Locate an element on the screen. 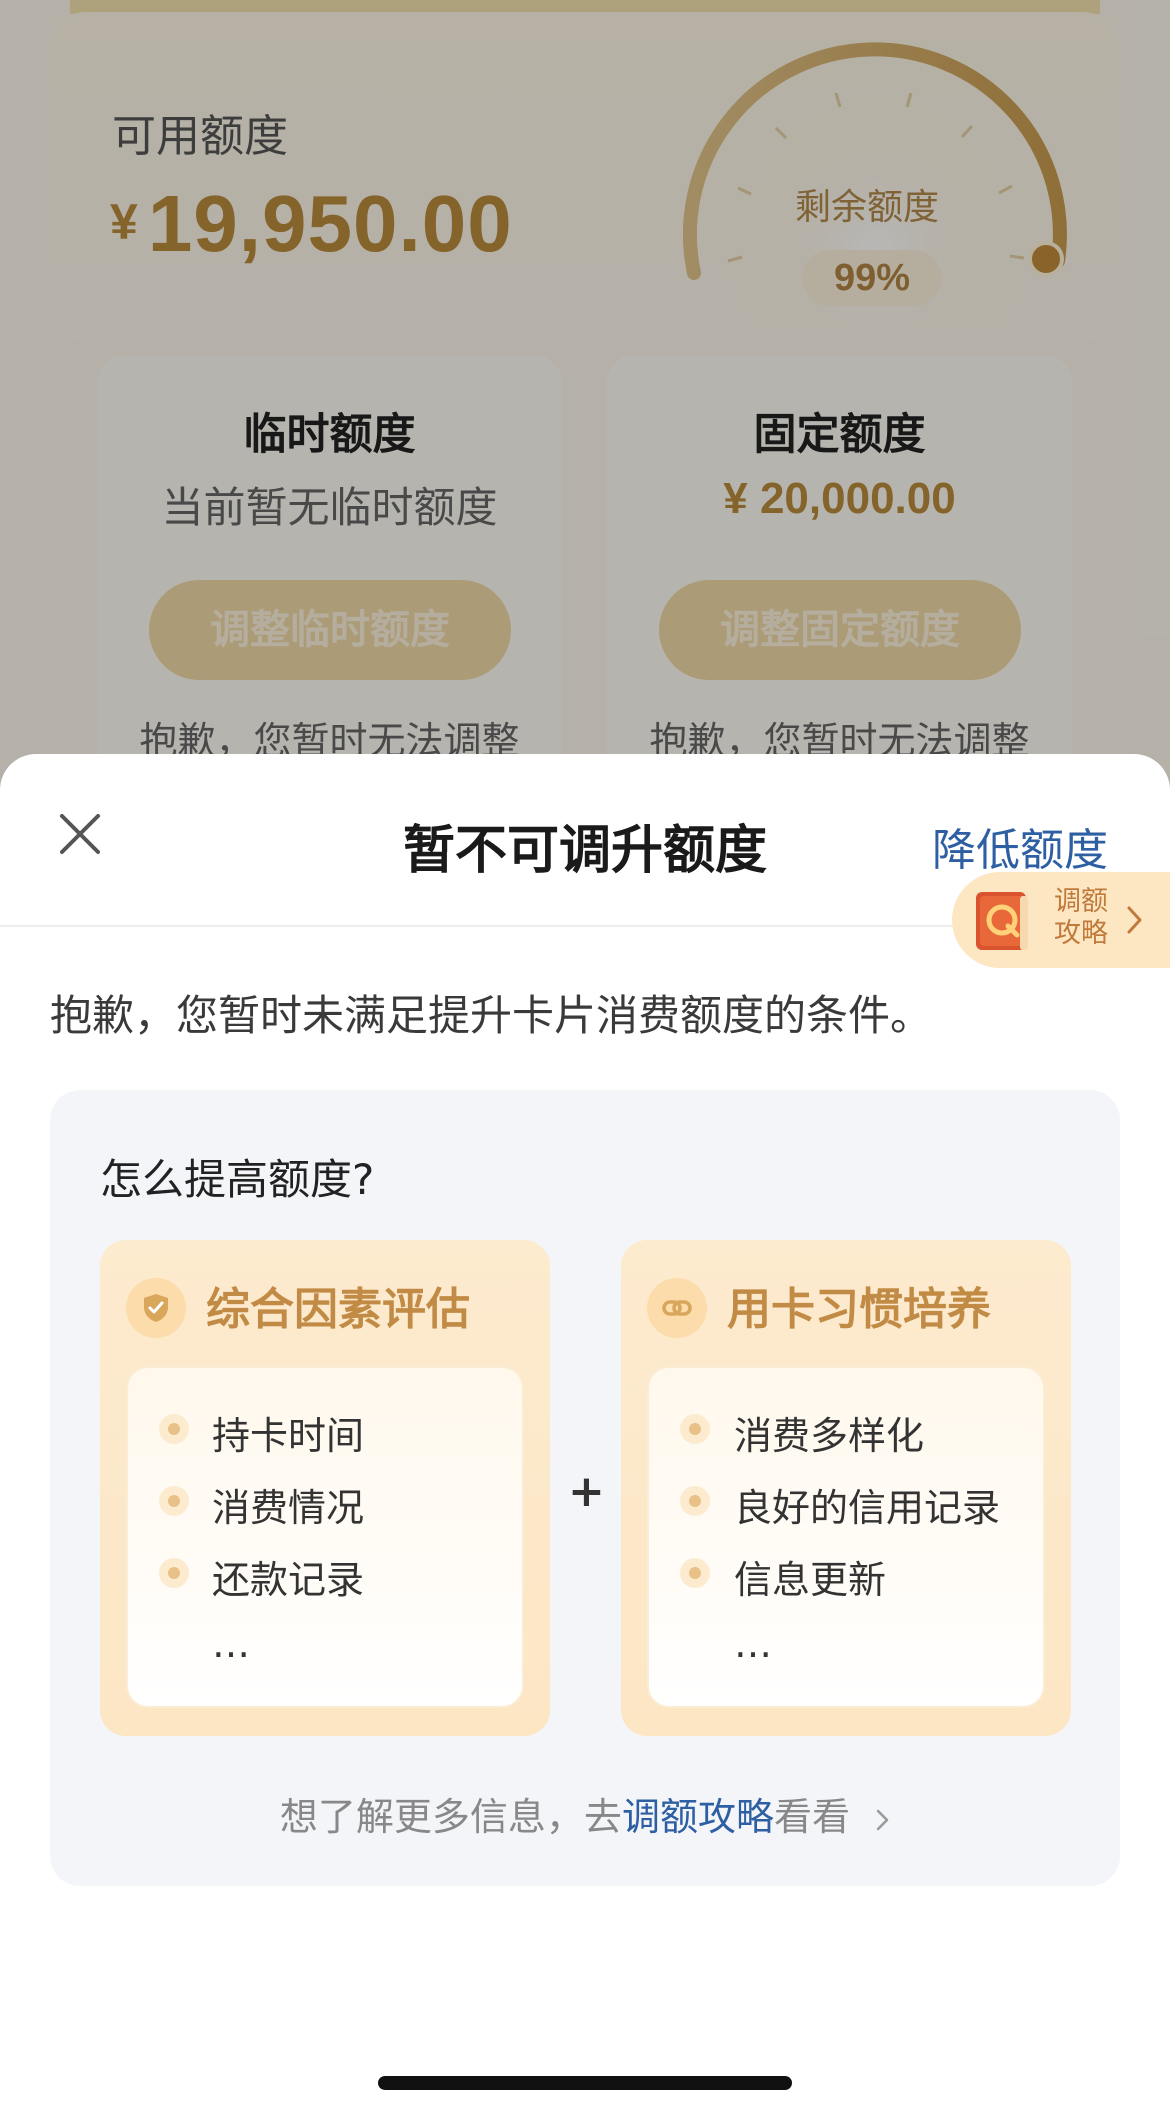 The height and width of the screenshot is (2116, 1170). factor-item: 消费情况 is located at coordinates (288, 1508).